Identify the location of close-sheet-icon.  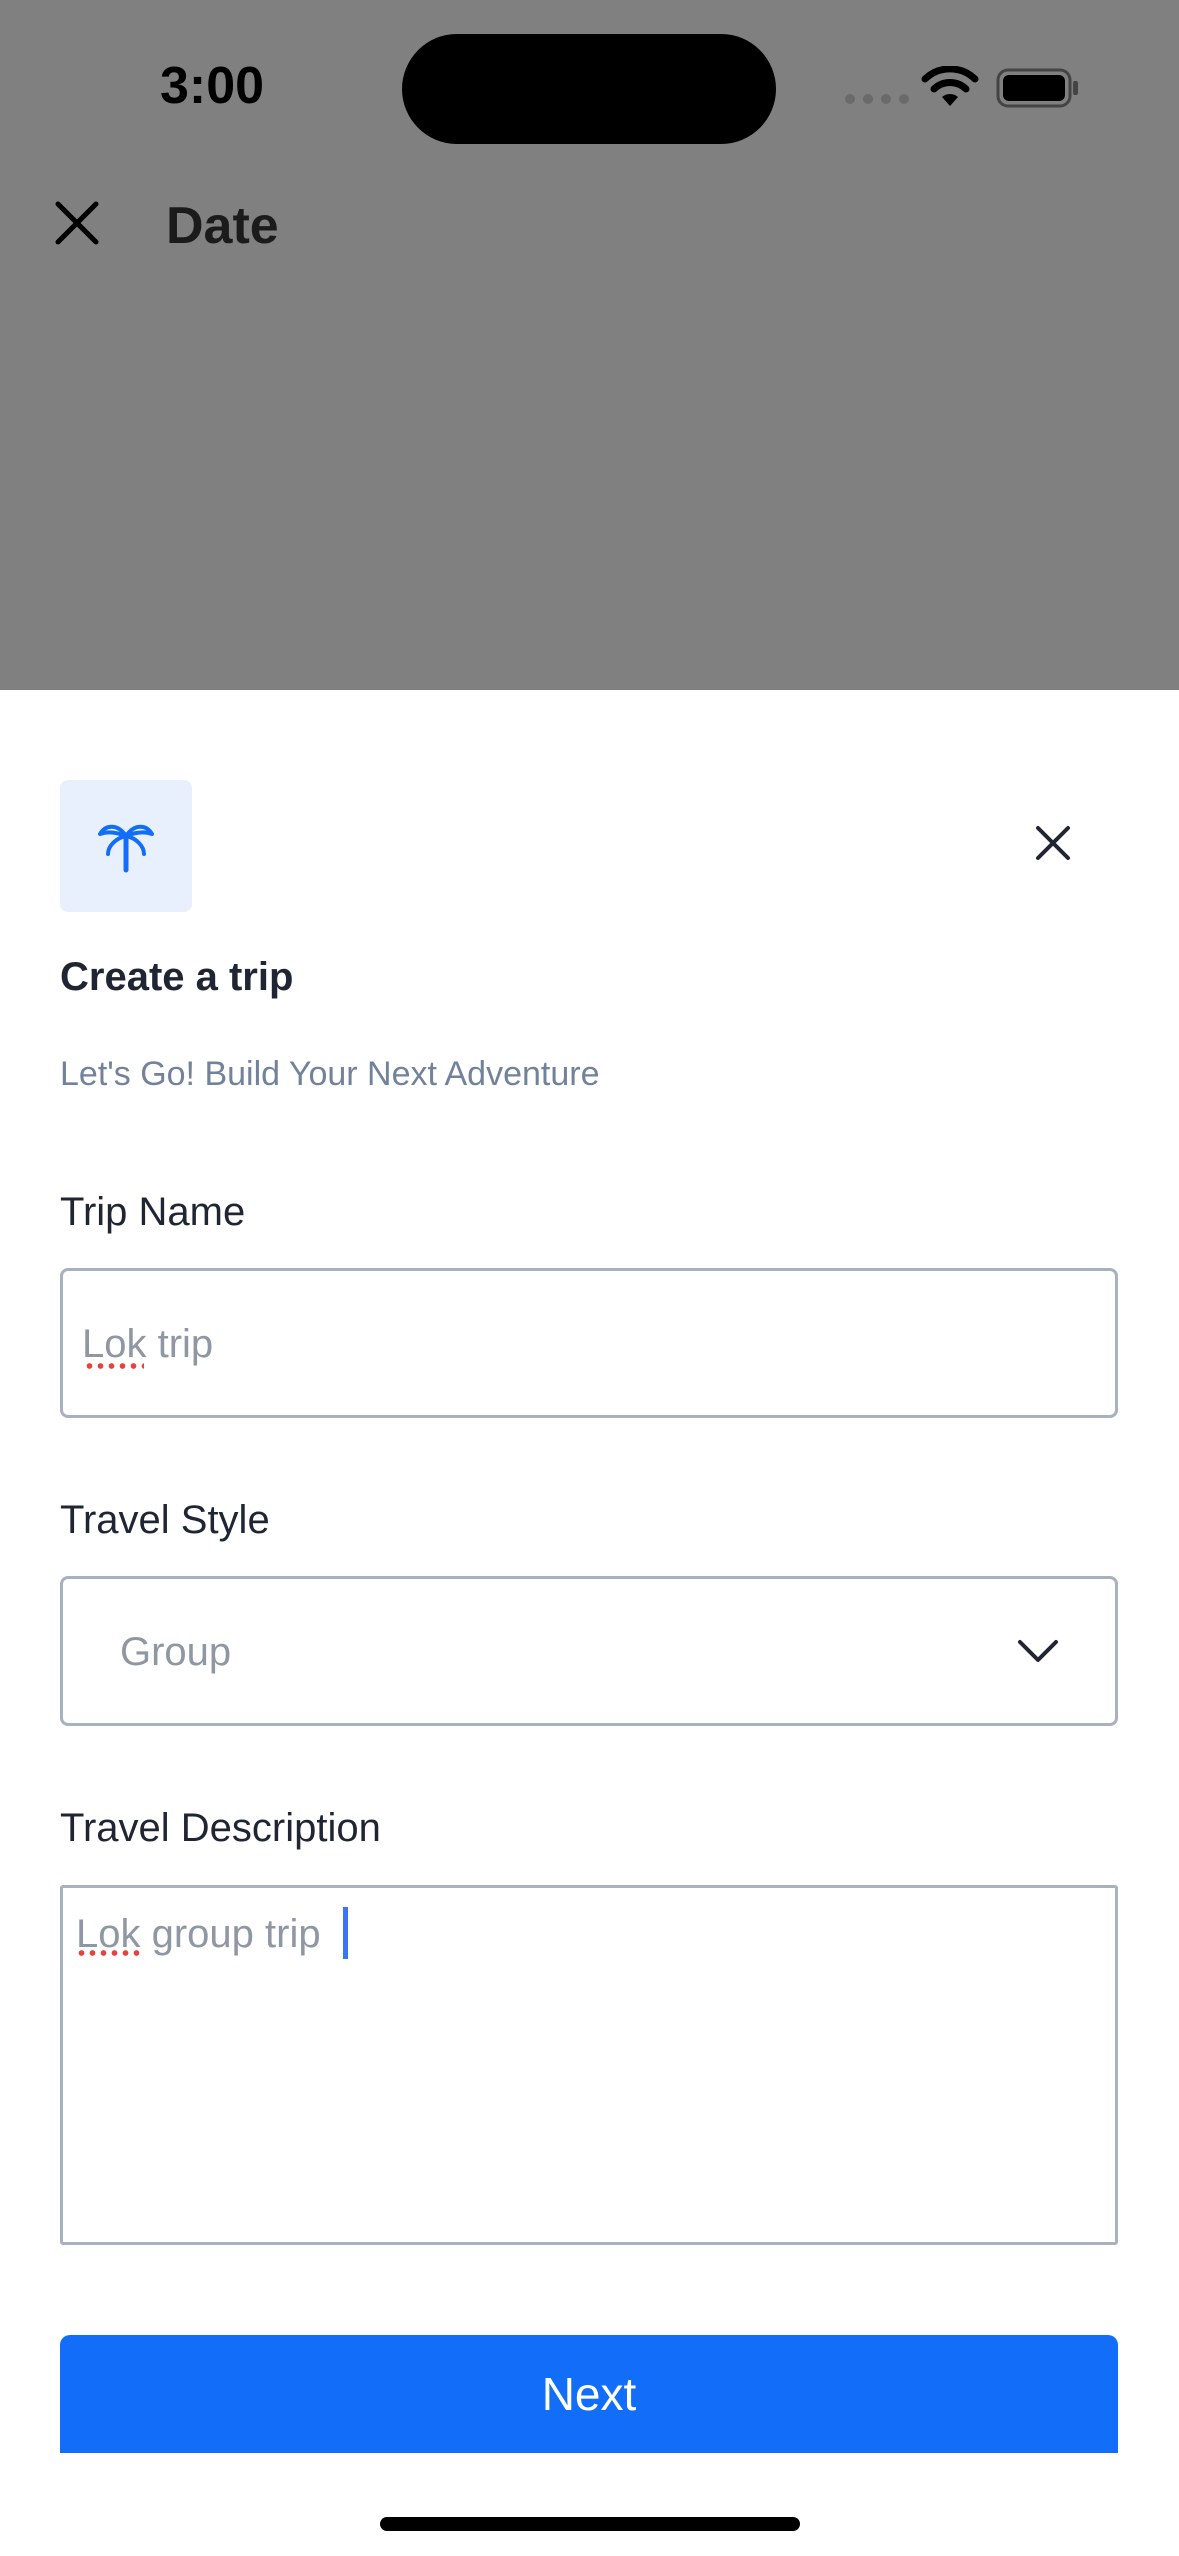
(1053, 843).